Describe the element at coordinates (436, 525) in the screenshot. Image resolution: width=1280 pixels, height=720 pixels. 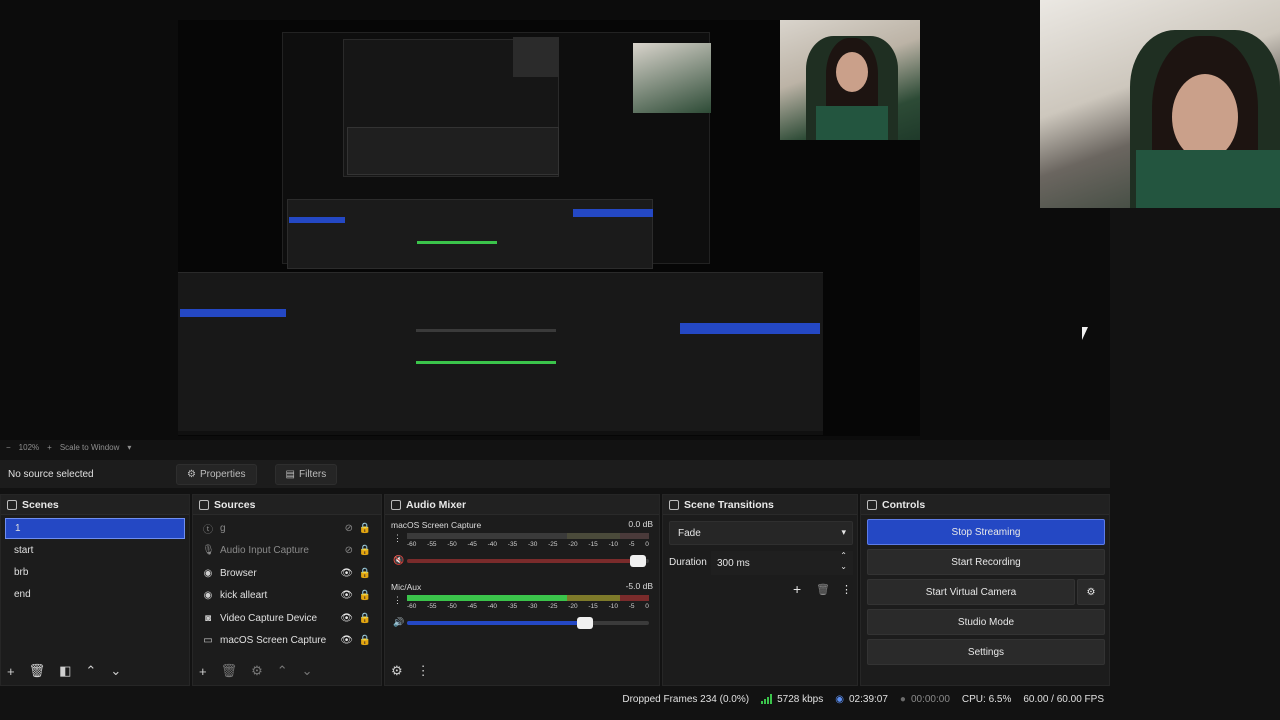
I see `channel-name: macOS Screen Capture` at that location.